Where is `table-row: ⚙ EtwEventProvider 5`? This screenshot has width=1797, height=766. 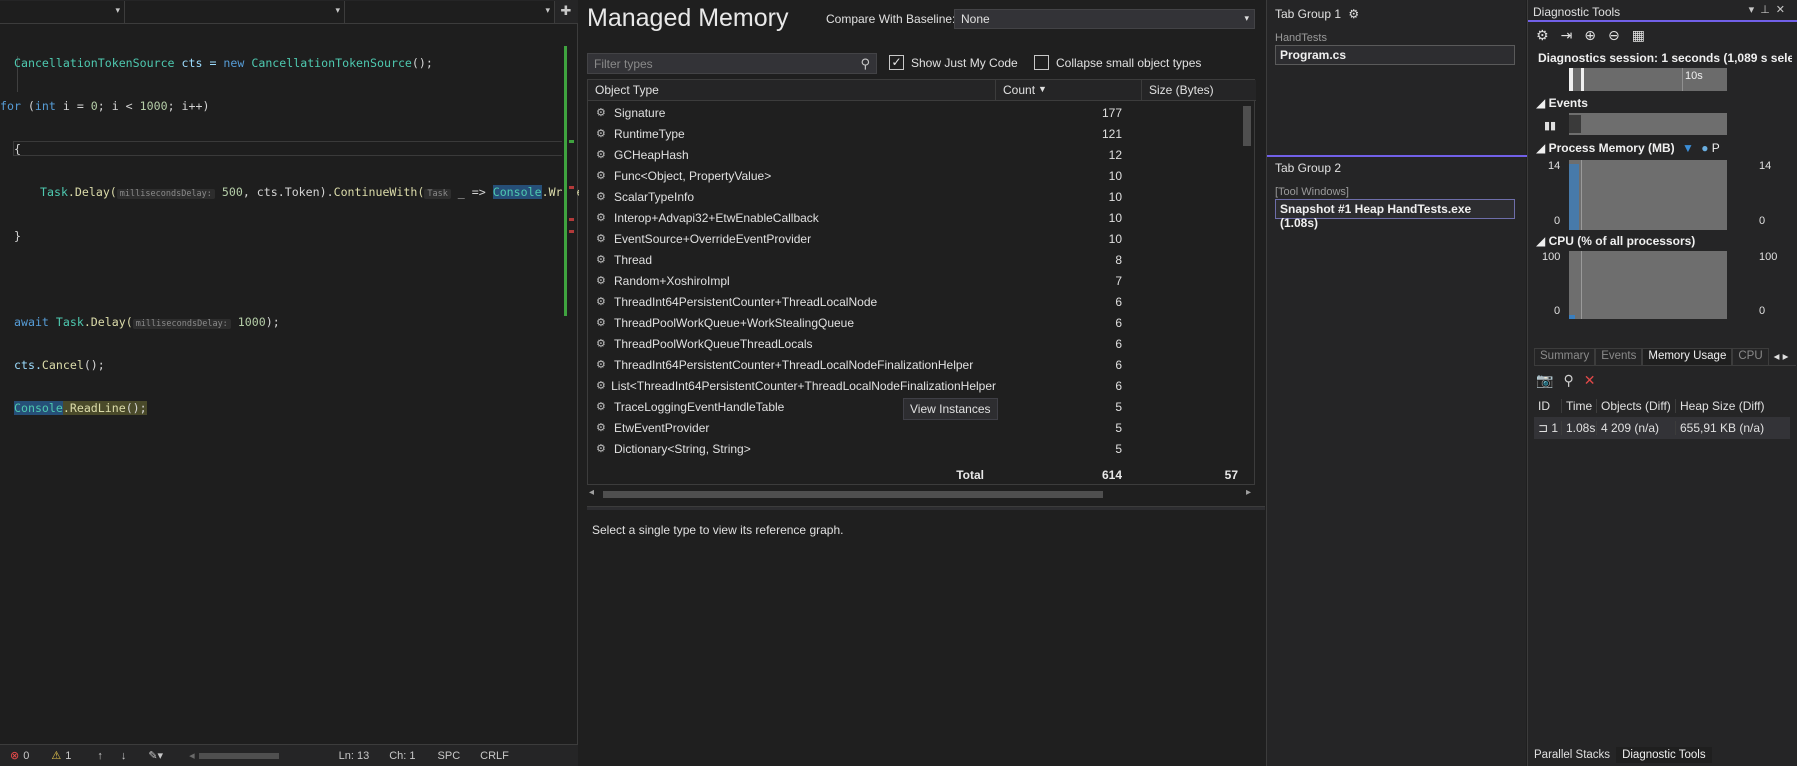 table-row: ⚙ EtwEventProvider 5 is located at coordinates (914, 427).